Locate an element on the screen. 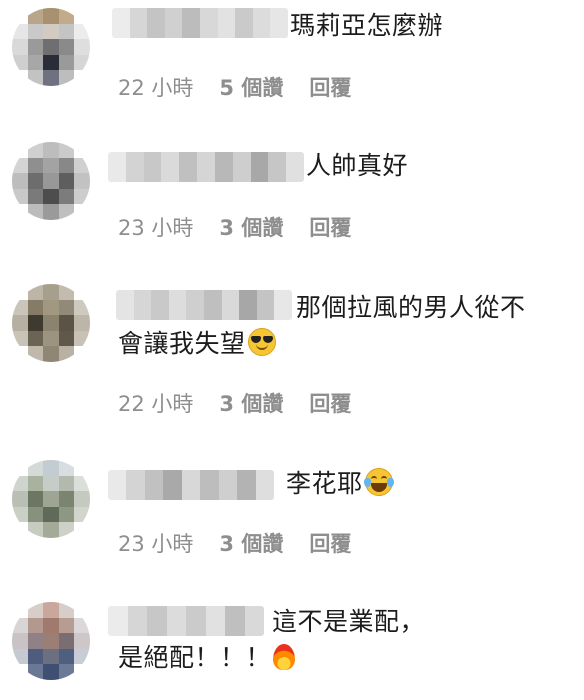 Image resolution: width=584 pixels, height=700 pixels. comment-text-line1: 李花耶 is located at coordinates (324, 483).